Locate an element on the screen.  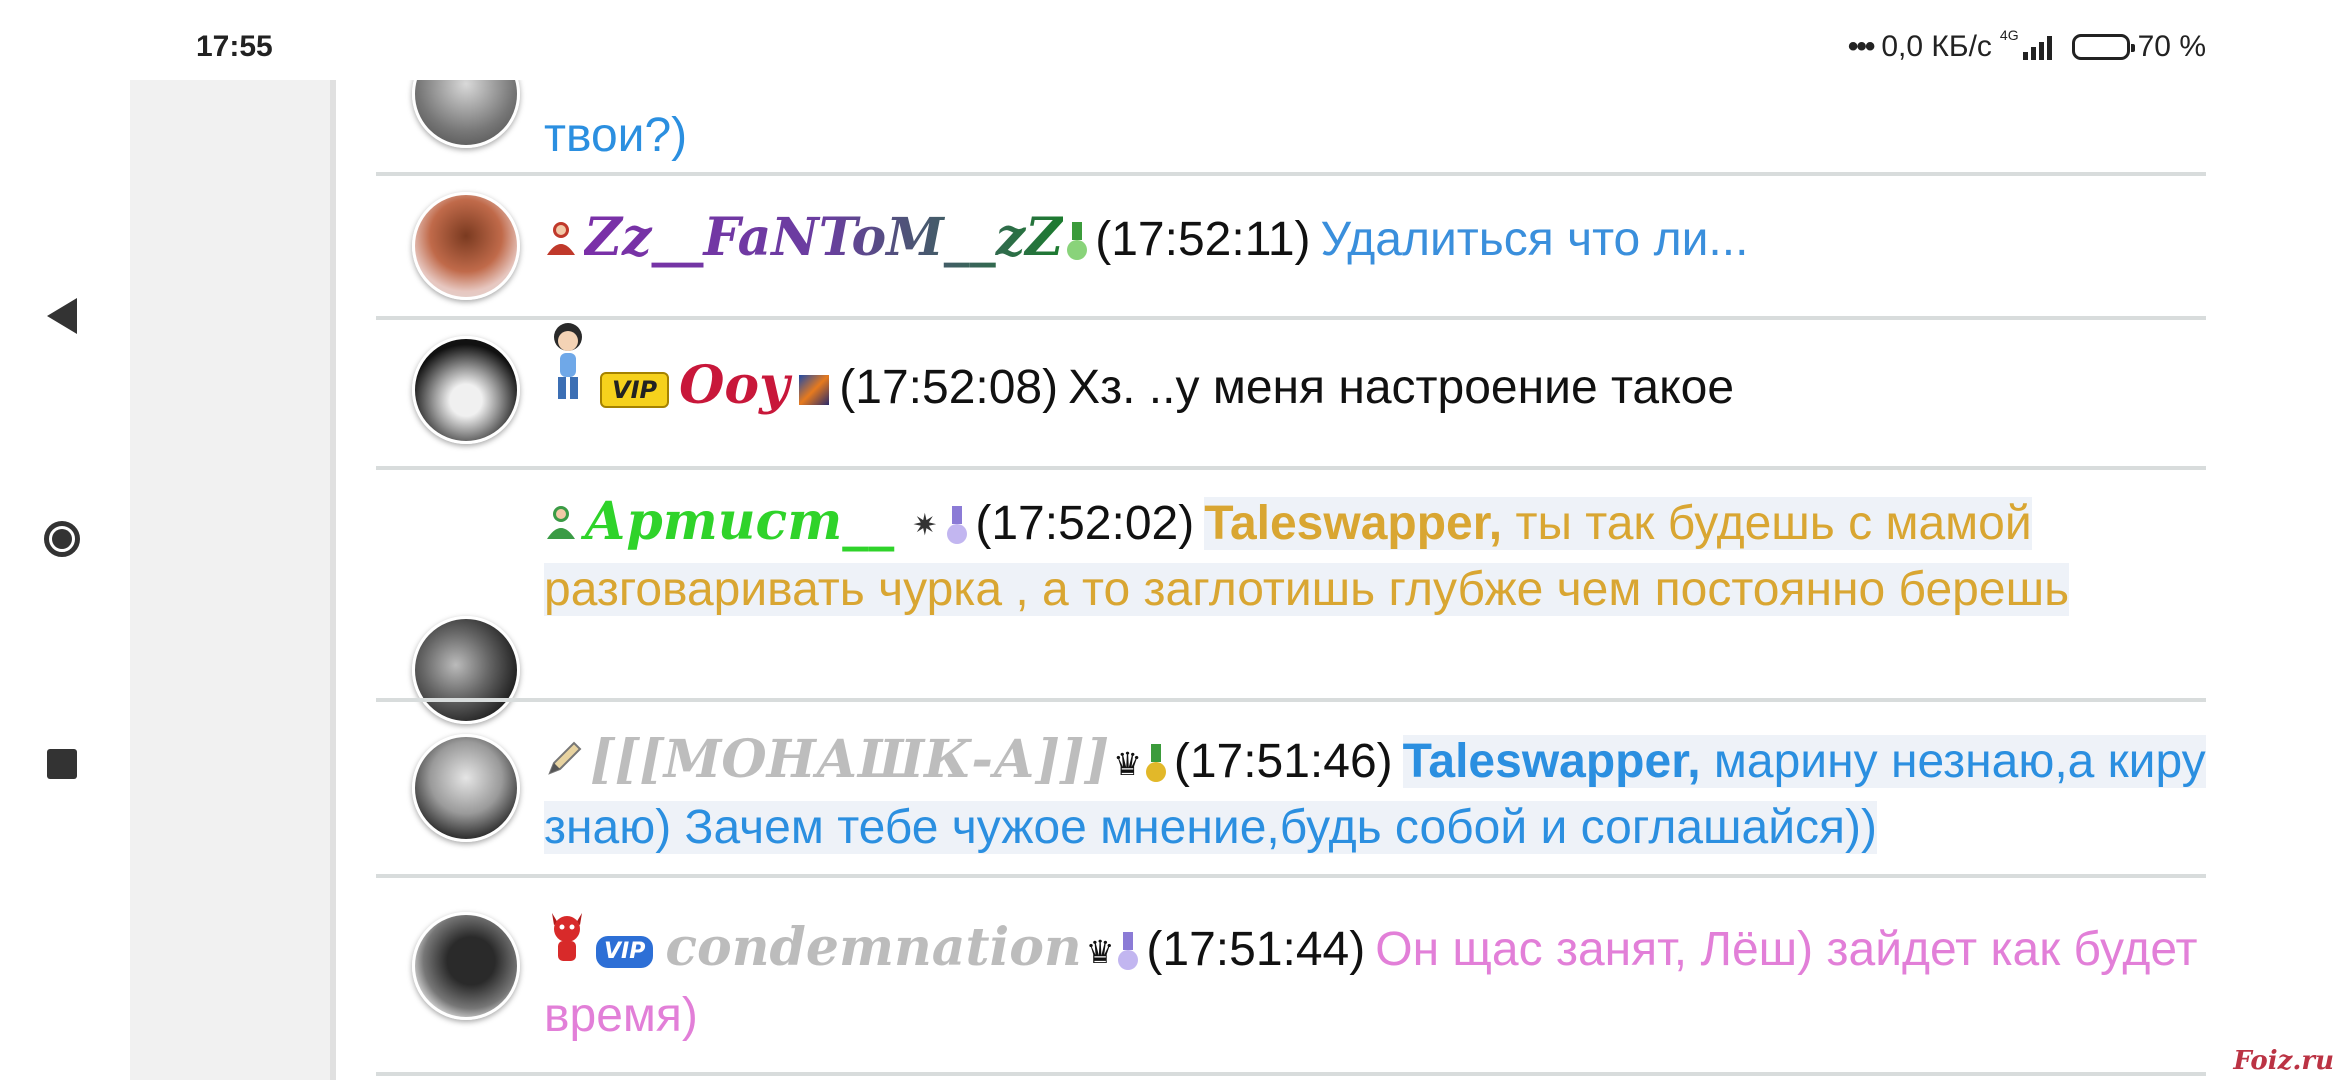
sparkle-icon: ✷ is located at coordinates (925, 526).